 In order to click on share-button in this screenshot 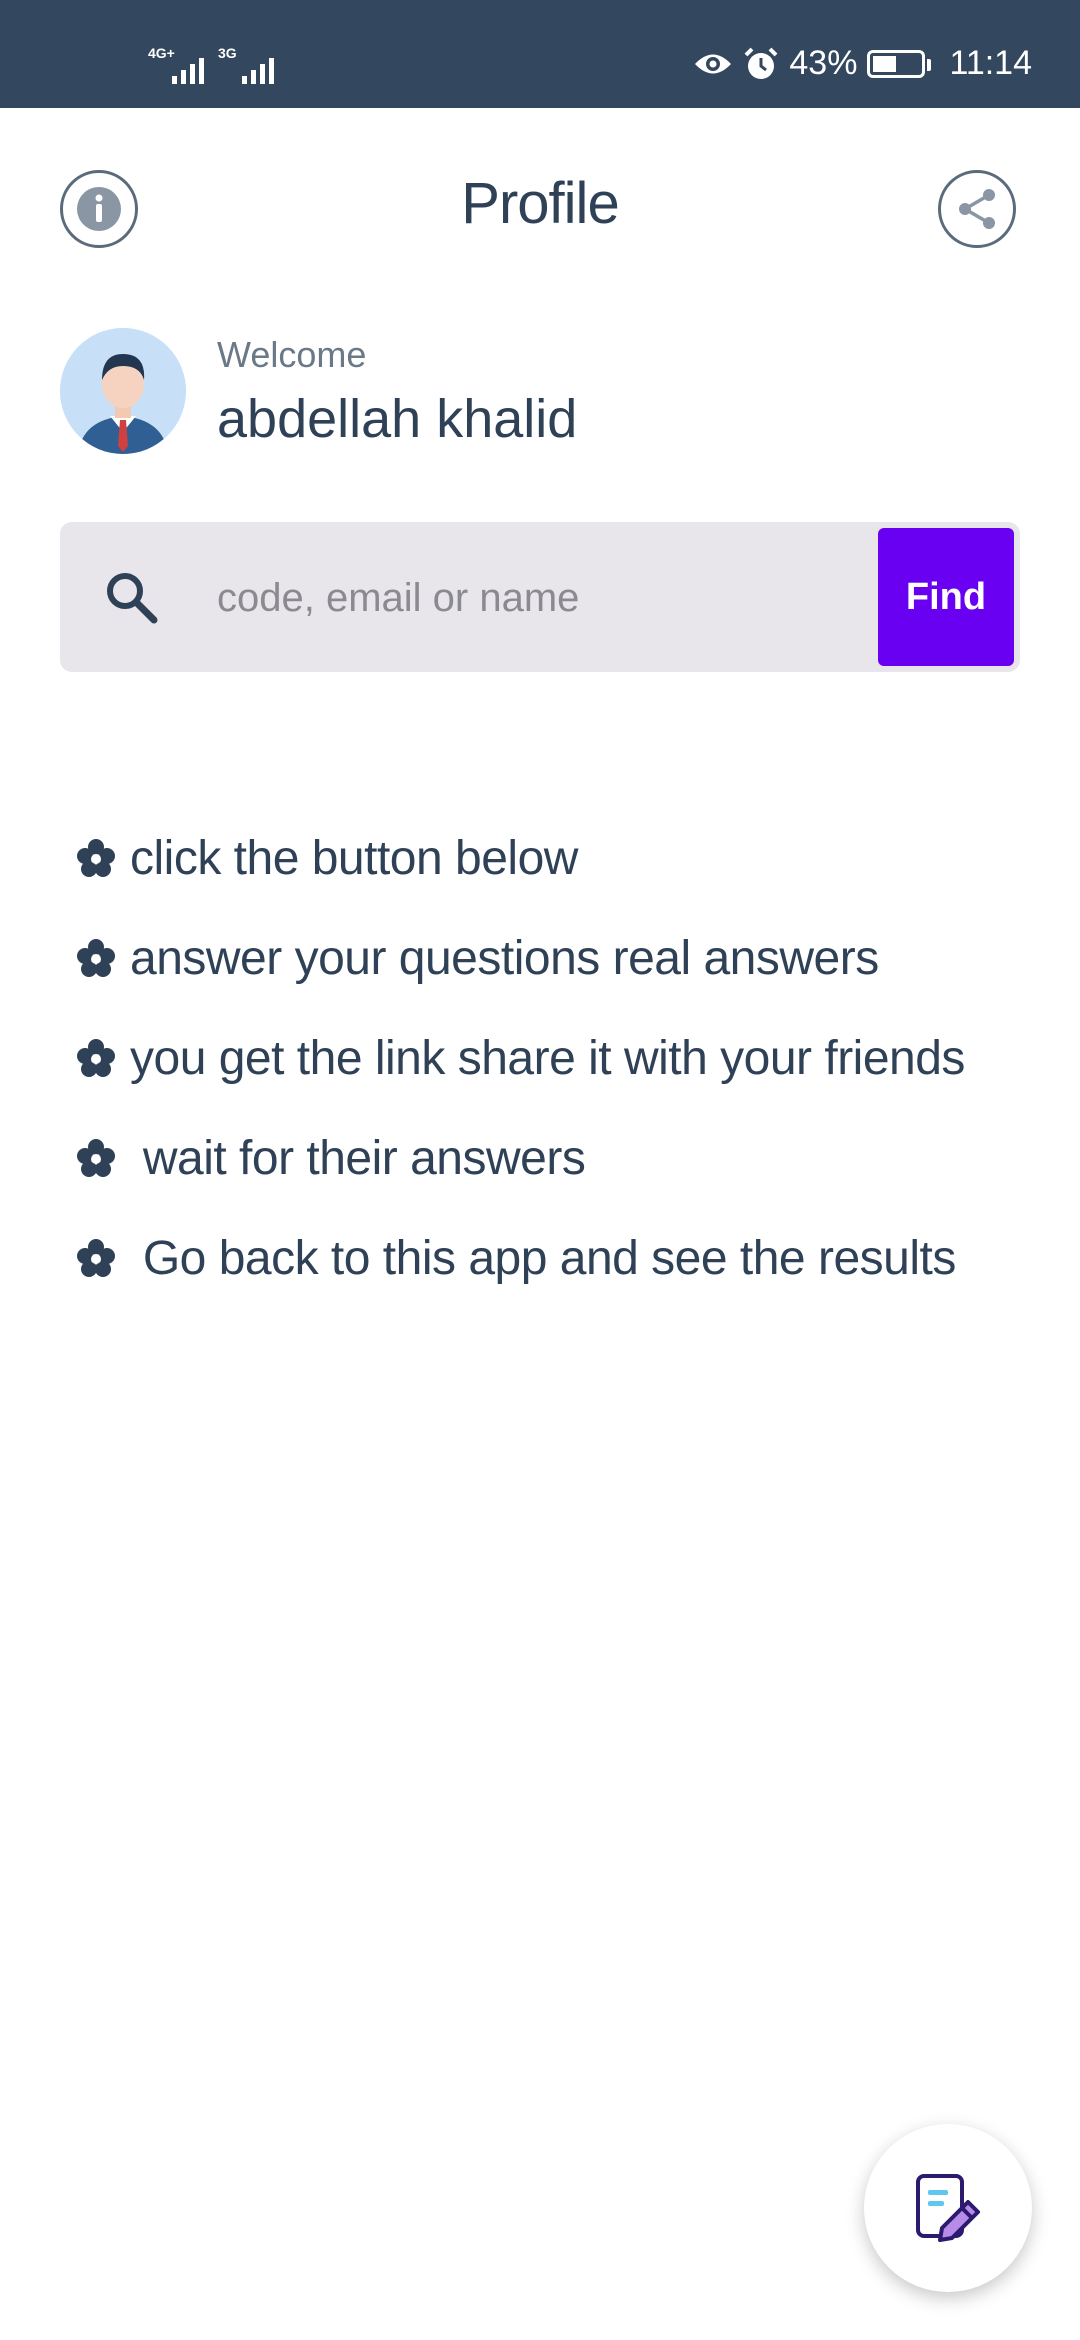, I will do `click(977, 209)`.